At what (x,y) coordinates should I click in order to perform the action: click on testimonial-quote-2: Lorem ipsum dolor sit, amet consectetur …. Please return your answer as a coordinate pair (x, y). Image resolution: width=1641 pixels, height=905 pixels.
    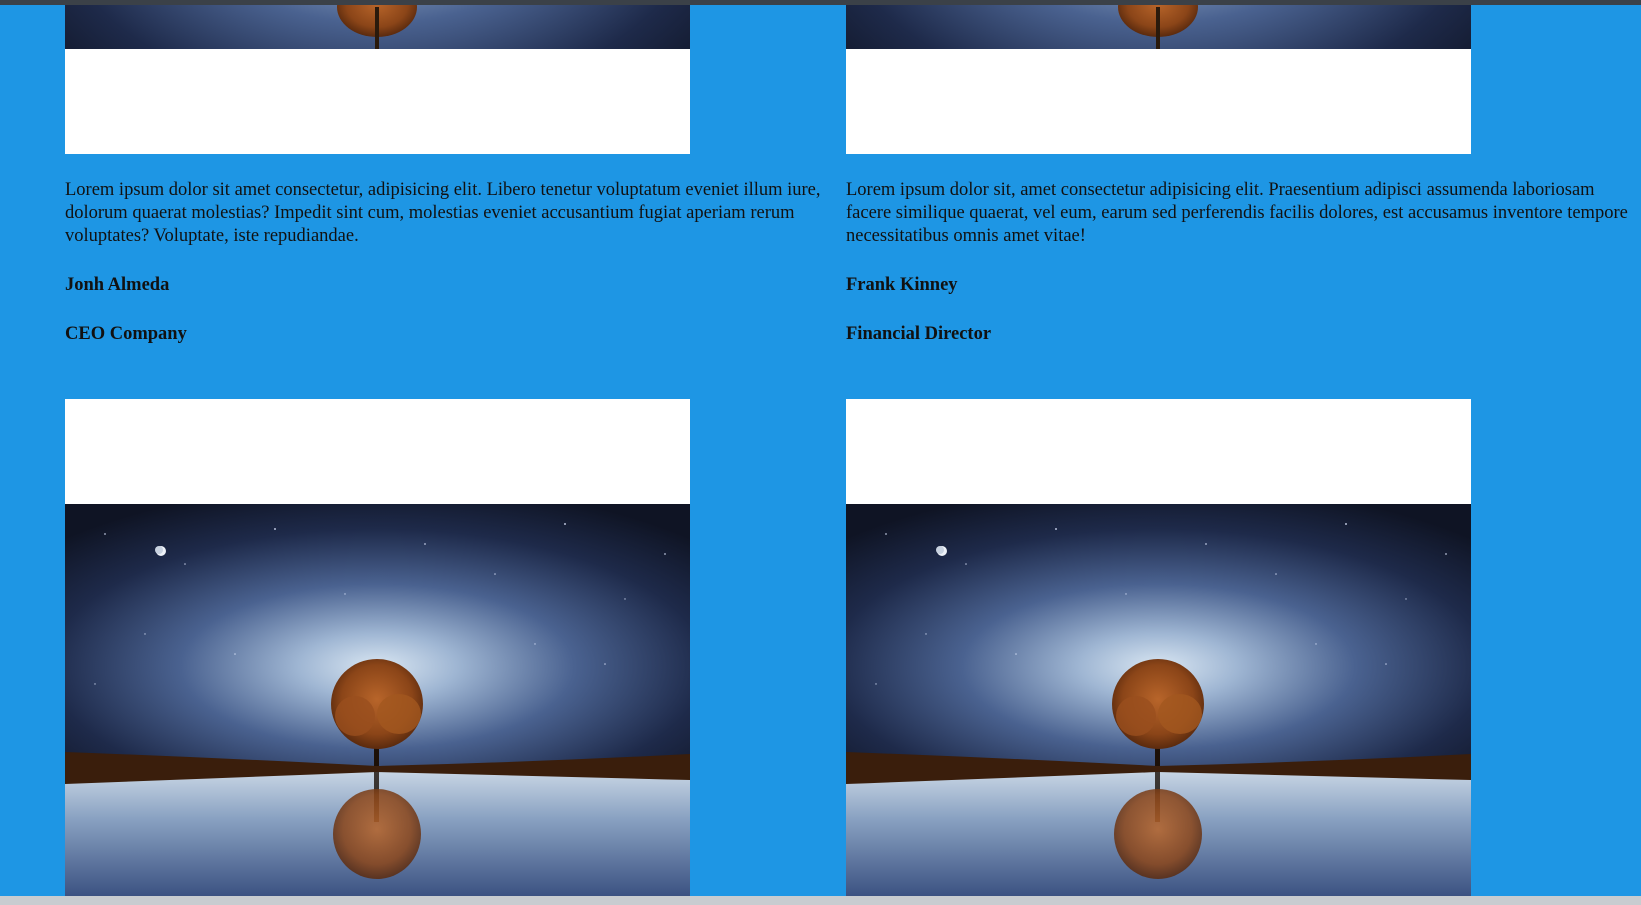
    Looking at the image, I should click on (1237, 213).